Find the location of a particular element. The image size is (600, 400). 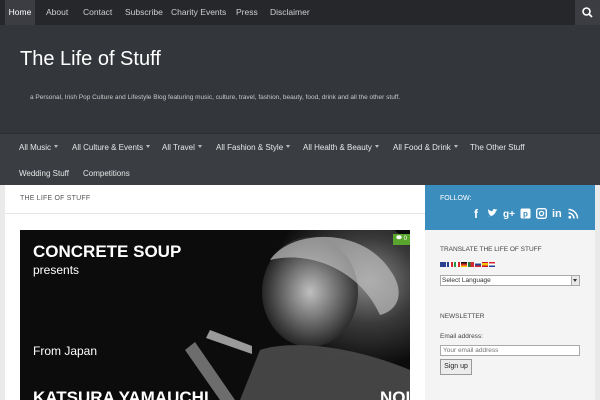

page-heading: THE LIFE OF STUFF is located at coordinates (55, 198).